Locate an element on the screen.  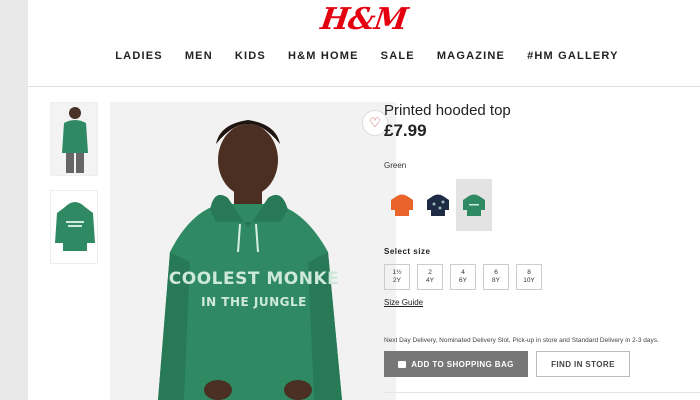
info-divider is located at coordinates (542, 392).